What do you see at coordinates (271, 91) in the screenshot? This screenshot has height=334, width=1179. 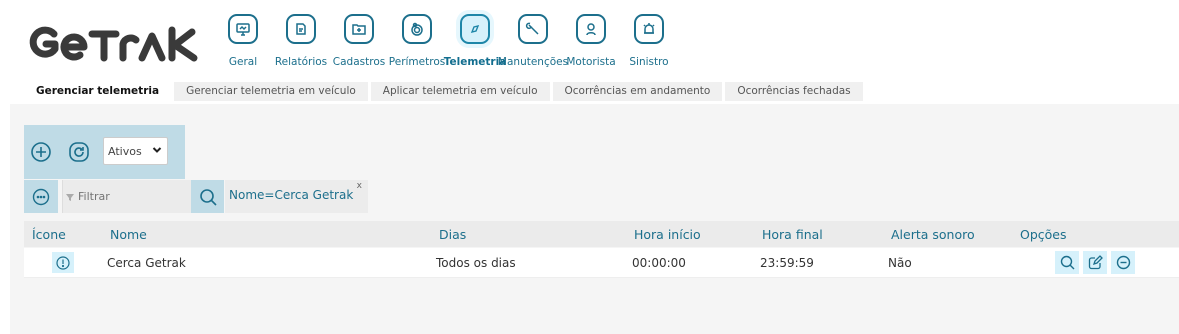 I see `tab-gerenciar-telemetria-veiculo: Gerenciar telemetria em veículo` at bounding box center [271, 91].